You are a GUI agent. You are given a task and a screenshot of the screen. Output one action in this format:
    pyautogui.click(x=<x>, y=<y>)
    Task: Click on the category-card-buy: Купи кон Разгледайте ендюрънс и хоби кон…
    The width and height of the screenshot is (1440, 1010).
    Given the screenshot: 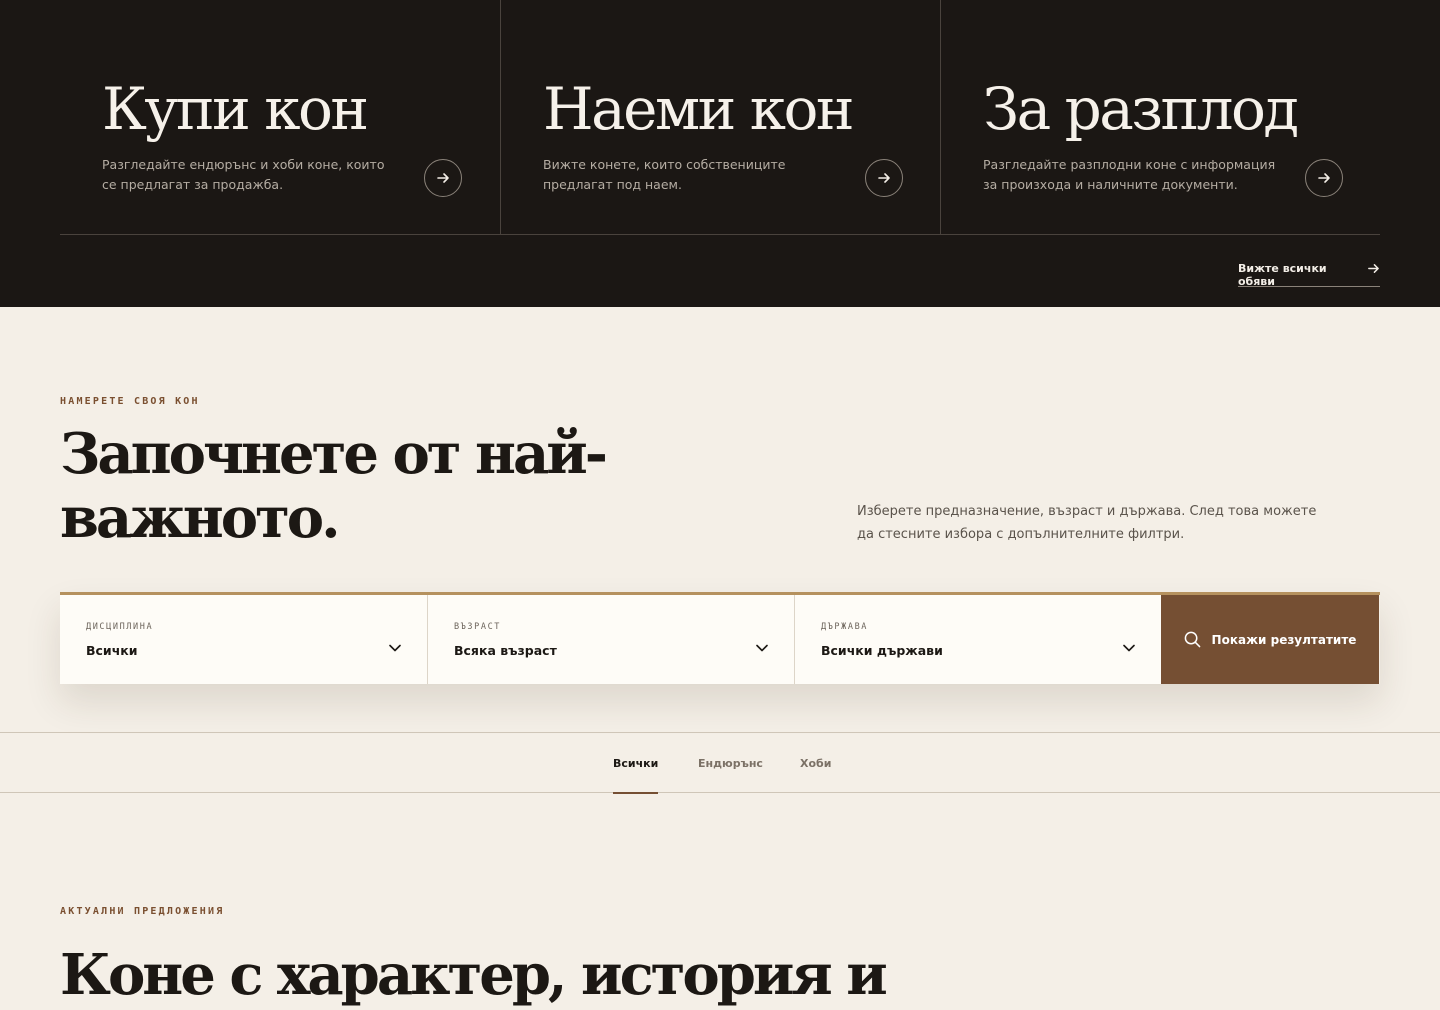 What is the action you would take?
    pyautogui.click(x=280, y=117)
    